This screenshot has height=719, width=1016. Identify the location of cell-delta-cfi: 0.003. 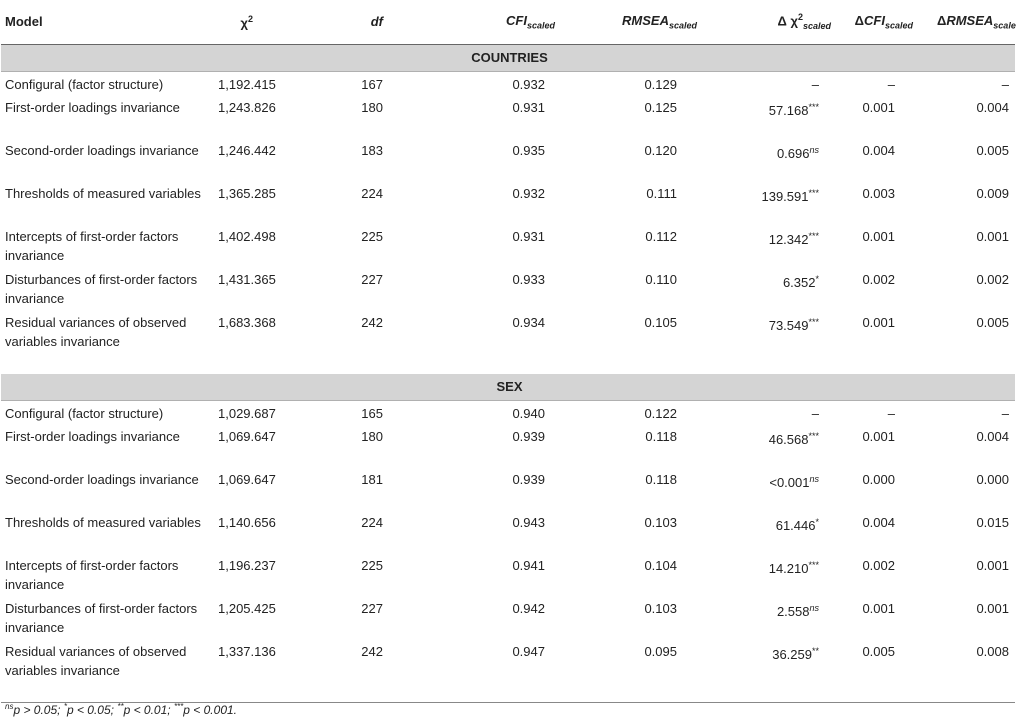
(888, 202).